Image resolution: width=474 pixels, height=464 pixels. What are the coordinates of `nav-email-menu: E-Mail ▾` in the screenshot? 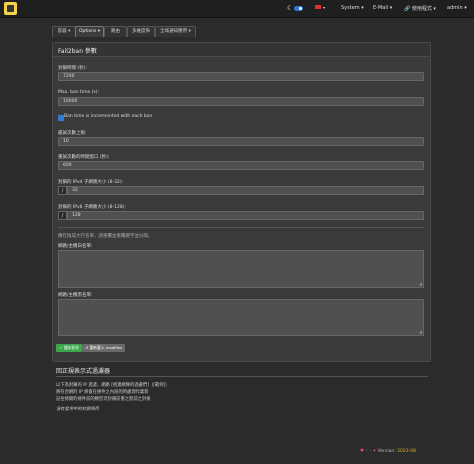 It's located at (382, 8).